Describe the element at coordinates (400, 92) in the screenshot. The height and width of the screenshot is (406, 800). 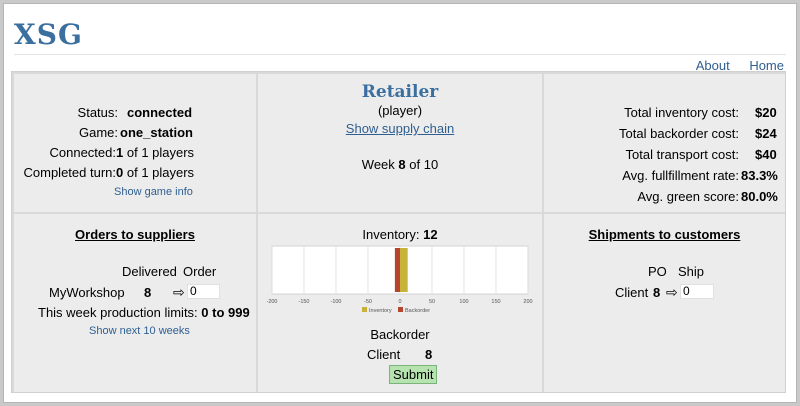
I see `role-title: Retailer` at that location.